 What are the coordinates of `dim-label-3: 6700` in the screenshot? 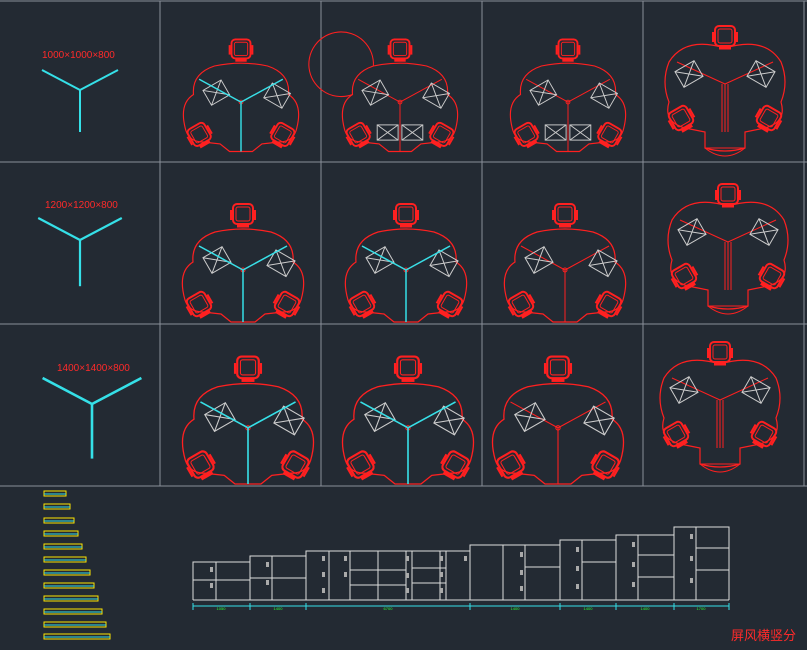 It's located at (389, 608).